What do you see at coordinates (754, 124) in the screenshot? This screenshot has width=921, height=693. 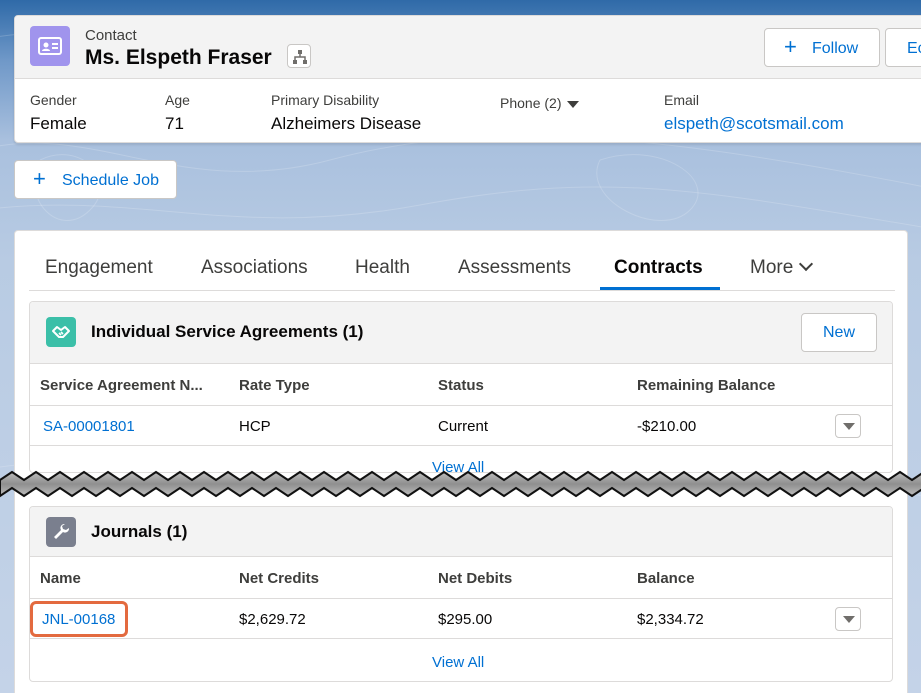 I see `email-link: elspeth@scotsmail.com` at bounding box center [754, 124].